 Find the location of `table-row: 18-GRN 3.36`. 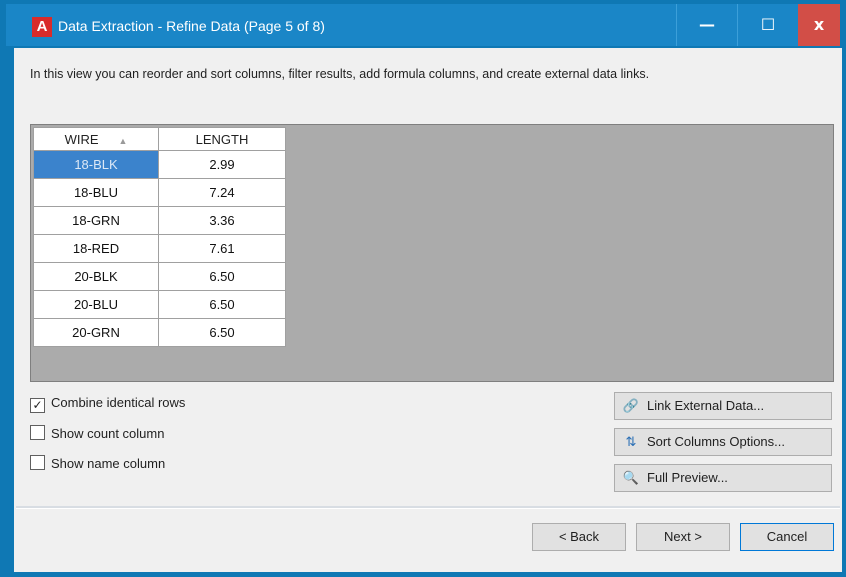

table-row: 18-GRN 3.36 is located at coordinates (159, 220).